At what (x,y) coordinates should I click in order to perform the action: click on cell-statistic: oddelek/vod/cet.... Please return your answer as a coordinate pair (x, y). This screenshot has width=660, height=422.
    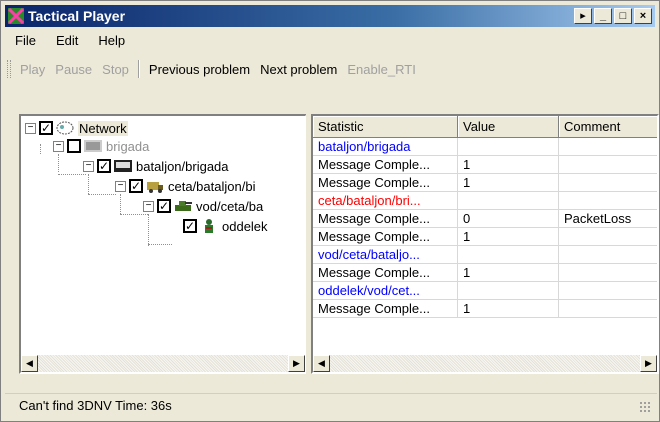
    Looking at the image, I should click on (385, 291).